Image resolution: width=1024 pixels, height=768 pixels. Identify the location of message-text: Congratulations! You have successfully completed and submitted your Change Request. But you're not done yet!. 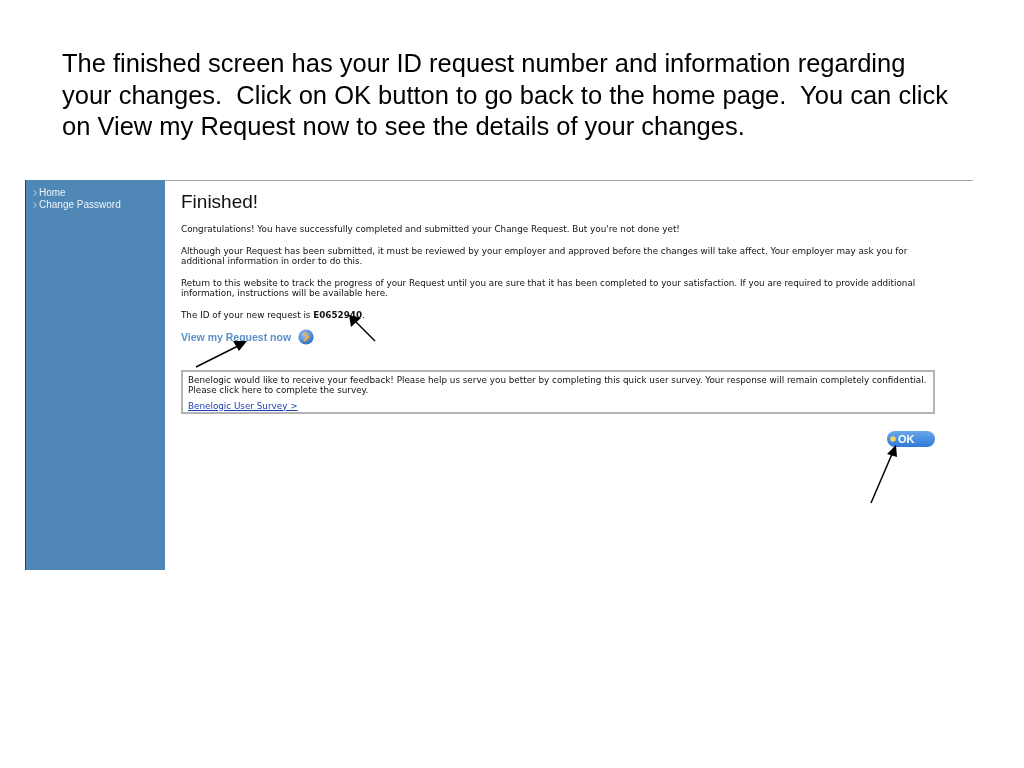
(431, 228).